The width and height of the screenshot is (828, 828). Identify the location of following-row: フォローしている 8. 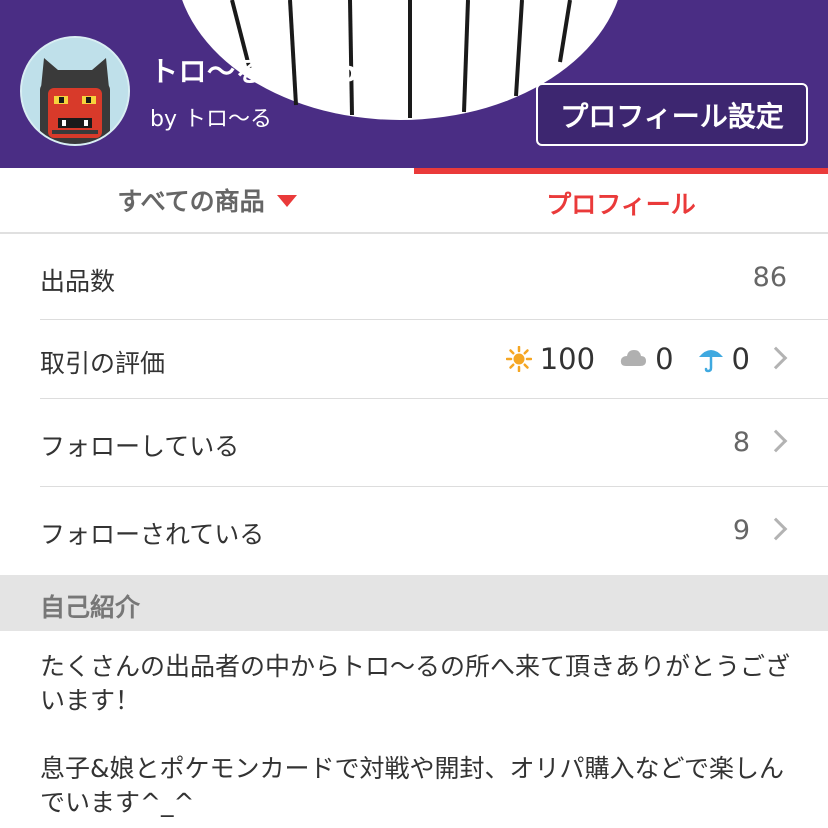
(414, 443).